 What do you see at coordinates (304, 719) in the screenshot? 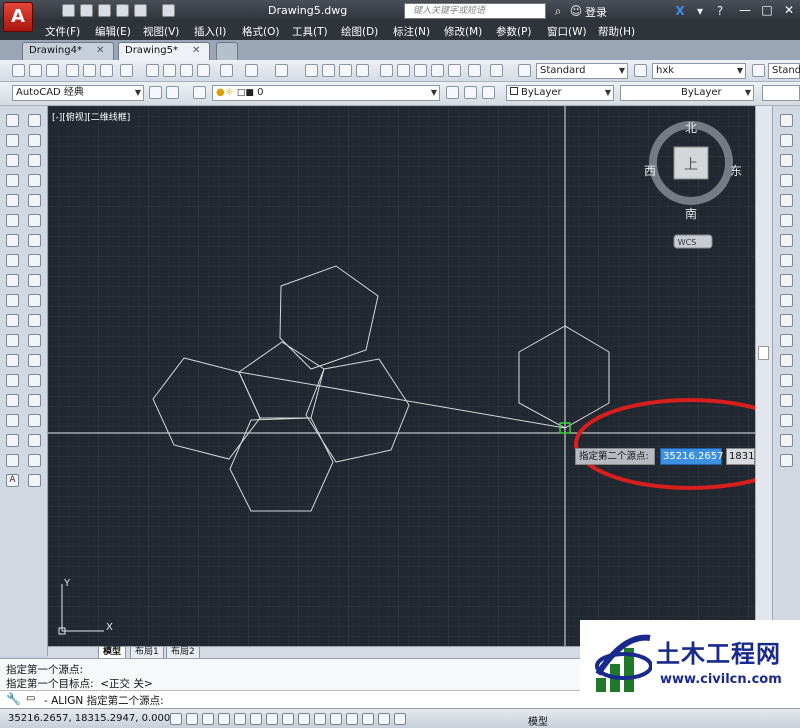
I see `allow-dynamic-ucs-icon` at bounding box center [304, 719].